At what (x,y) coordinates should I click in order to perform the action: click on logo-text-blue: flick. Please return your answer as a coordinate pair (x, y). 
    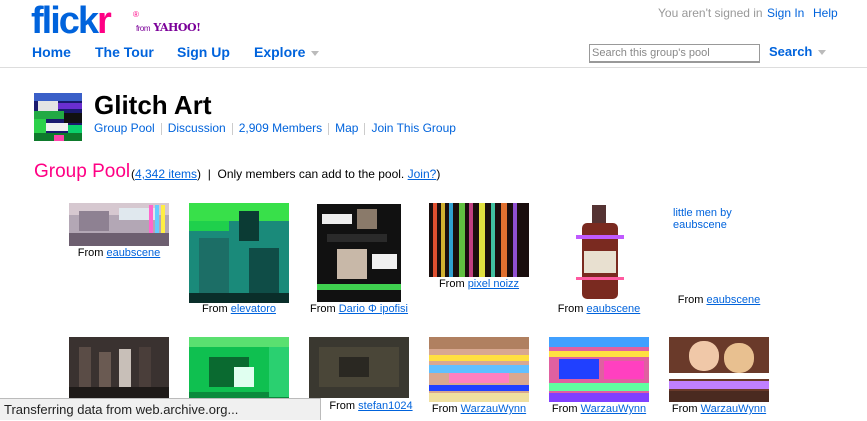
    Looking at the image, I should click on (65, 21).